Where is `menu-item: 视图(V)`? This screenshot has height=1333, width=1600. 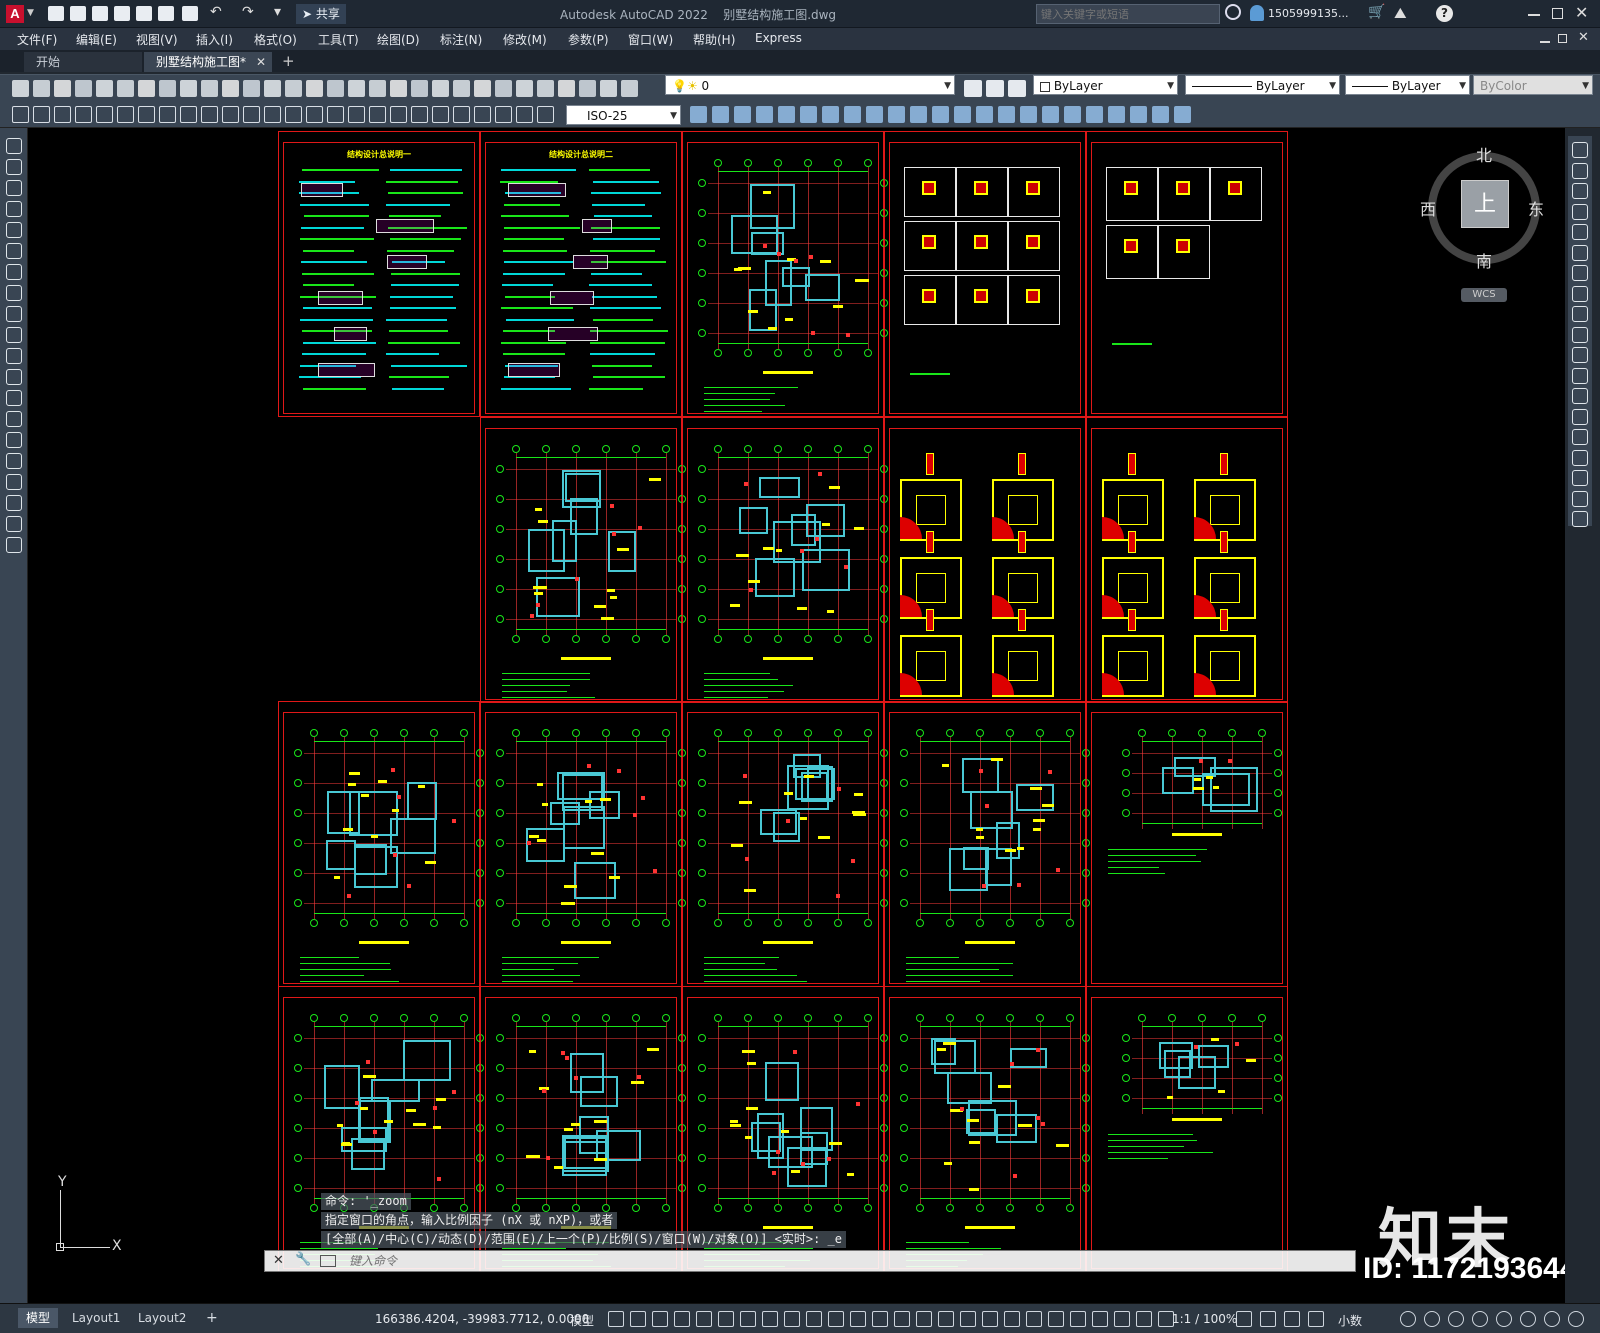 menu-item: 视图(V) is located at coordinates (157, 39).